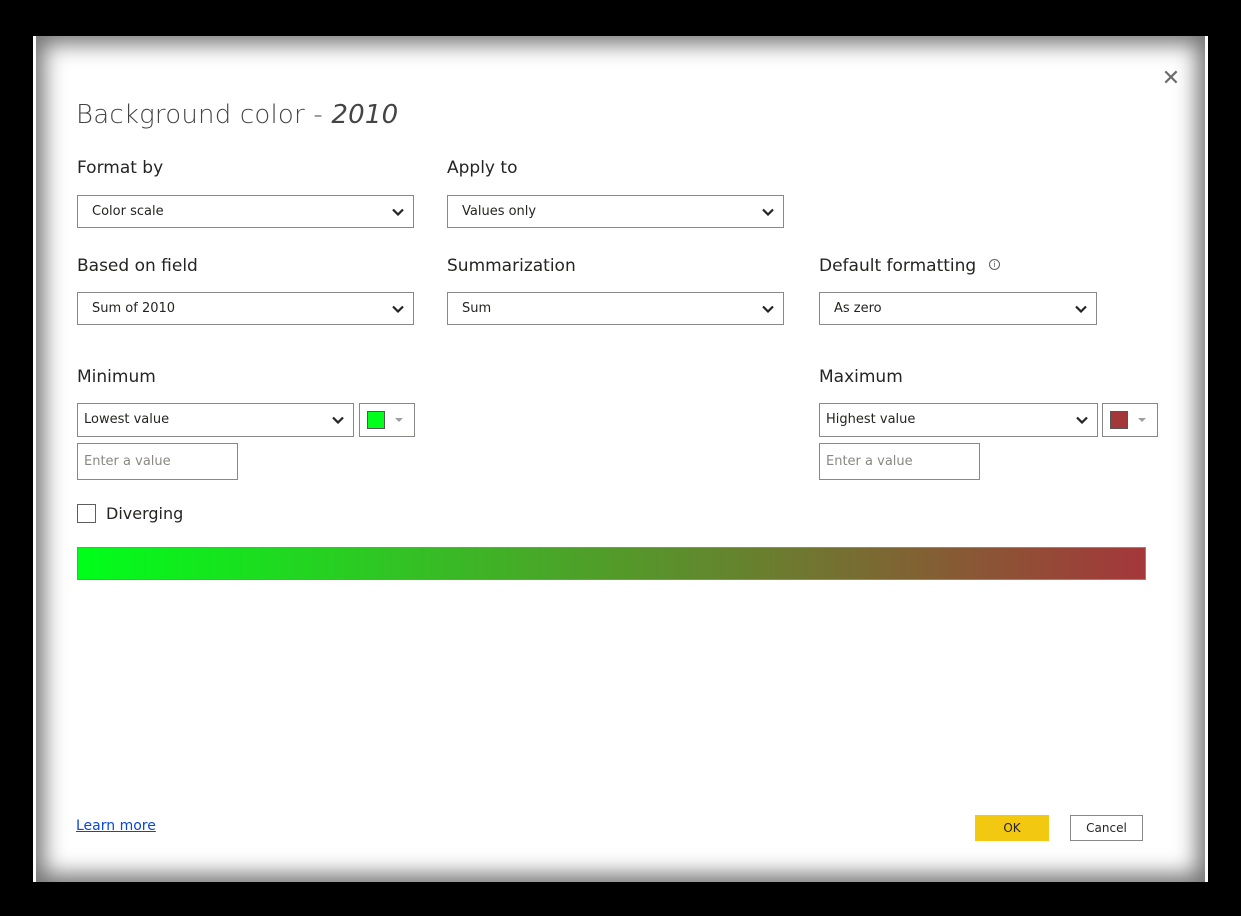  Describe the element at coordinates (499, 211) in the screenshot. I see `apply-to-value: Values only` at that location.